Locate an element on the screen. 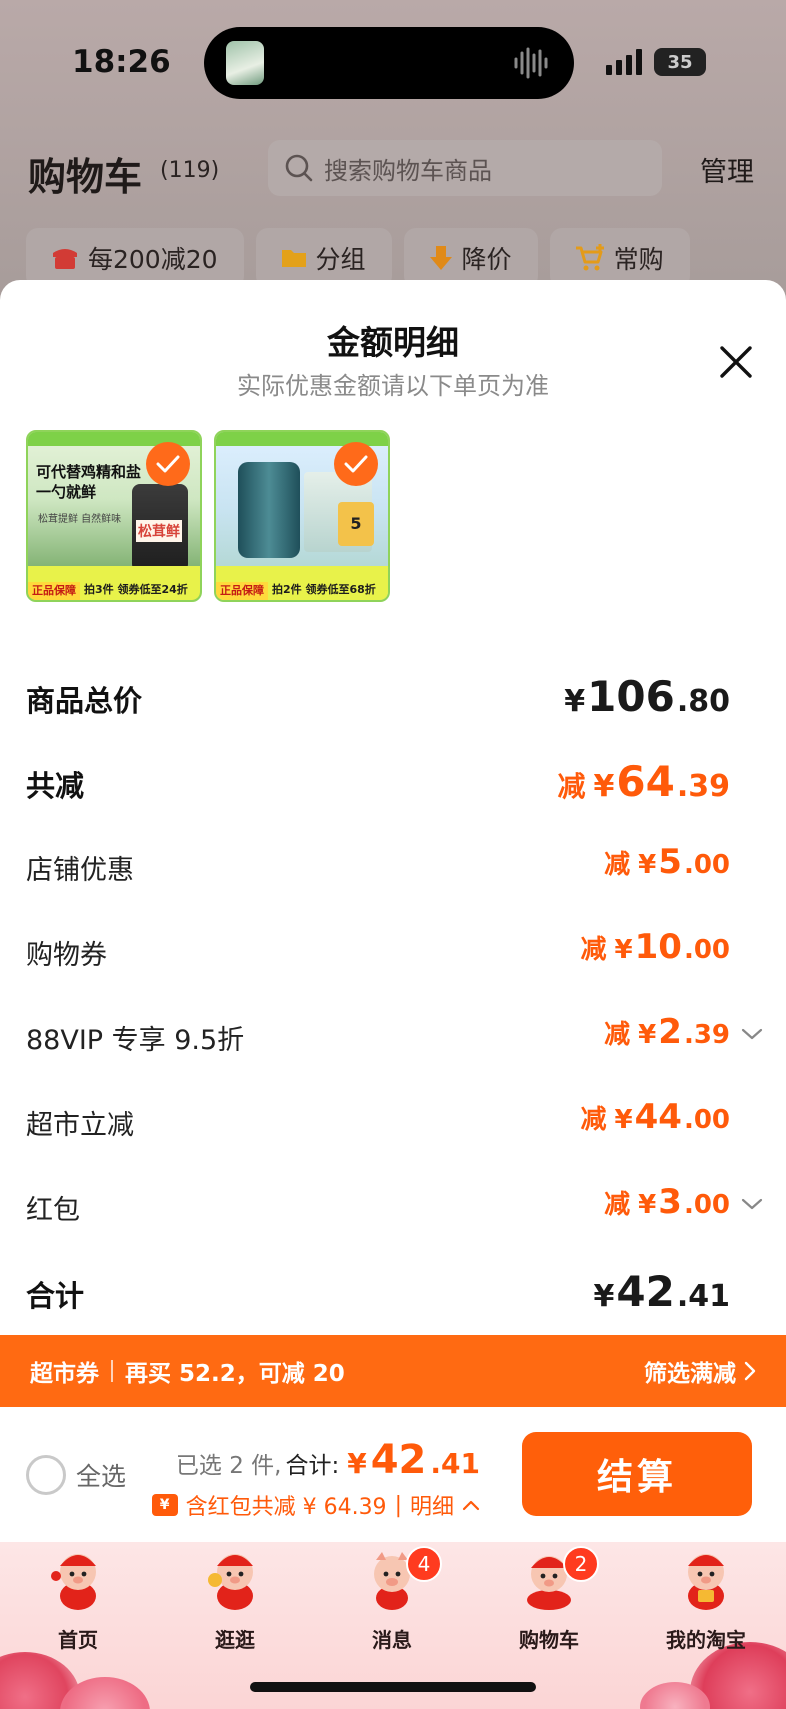 The width and height of the screenshot is (786, 1709). search-icon is located at coordinates (299, 168).